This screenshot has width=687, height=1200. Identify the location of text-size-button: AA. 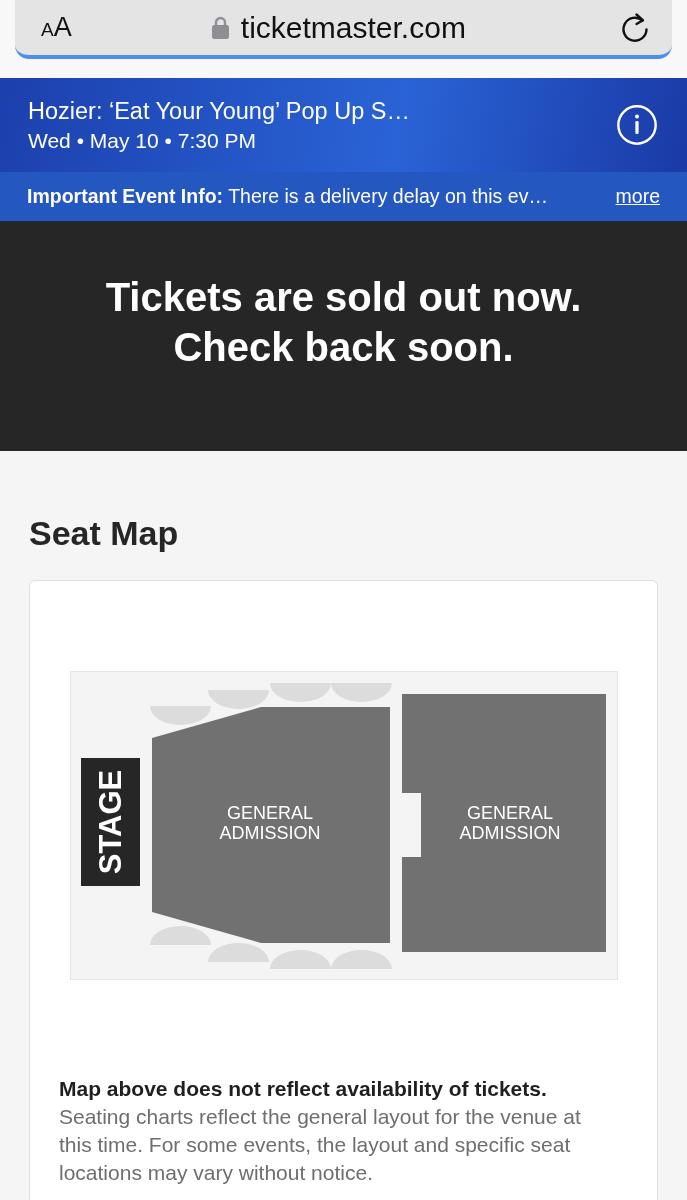
(56, 27).